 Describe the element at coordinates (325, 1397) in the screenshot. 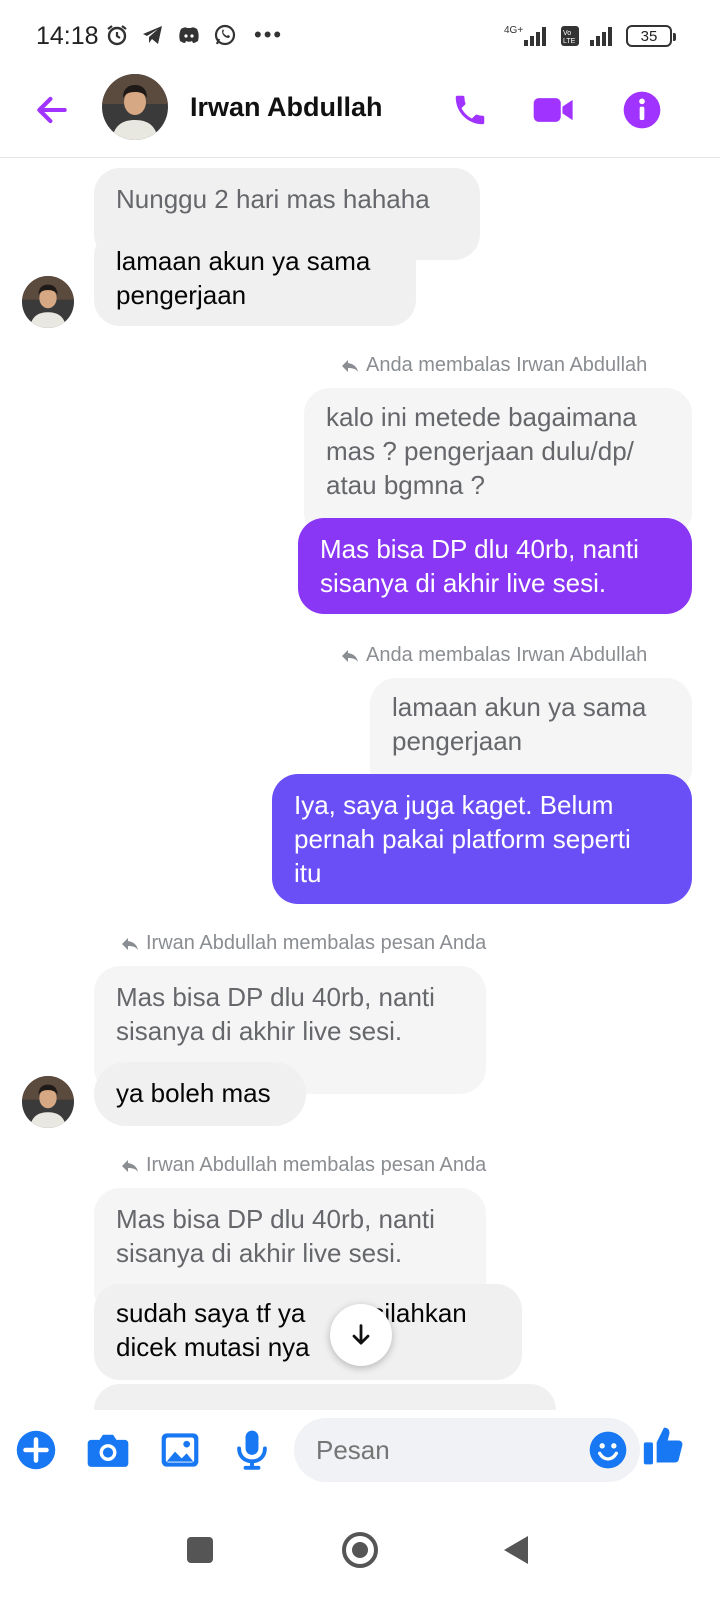

I see `incoming-message-partial` at that location.